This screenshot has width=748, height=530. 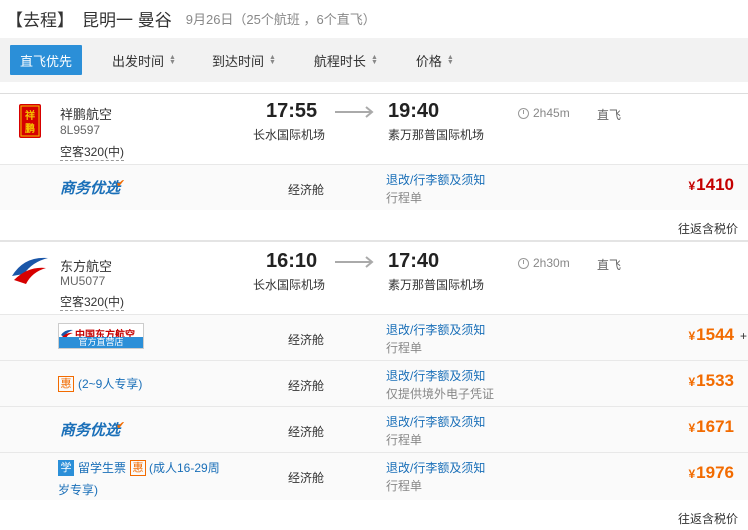 I want to click on group-discount-tag: 惠 (2~9人专享), so click(x=100, y=383).